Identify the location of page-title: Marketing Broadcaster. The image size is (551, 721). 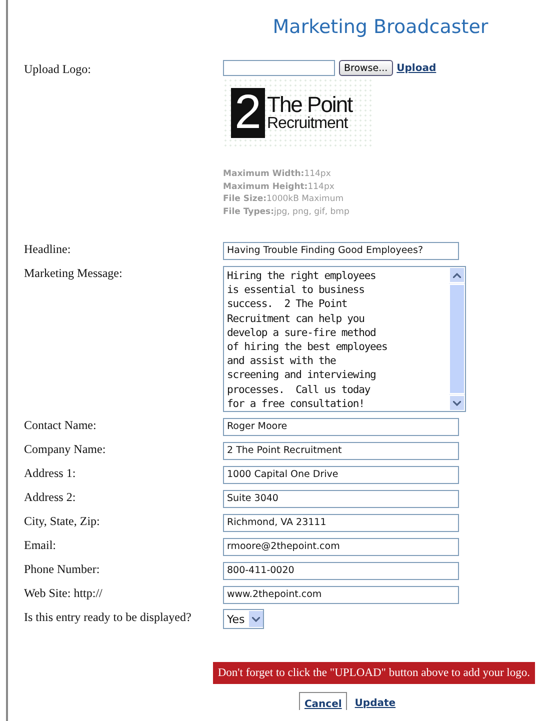
(381, 27).